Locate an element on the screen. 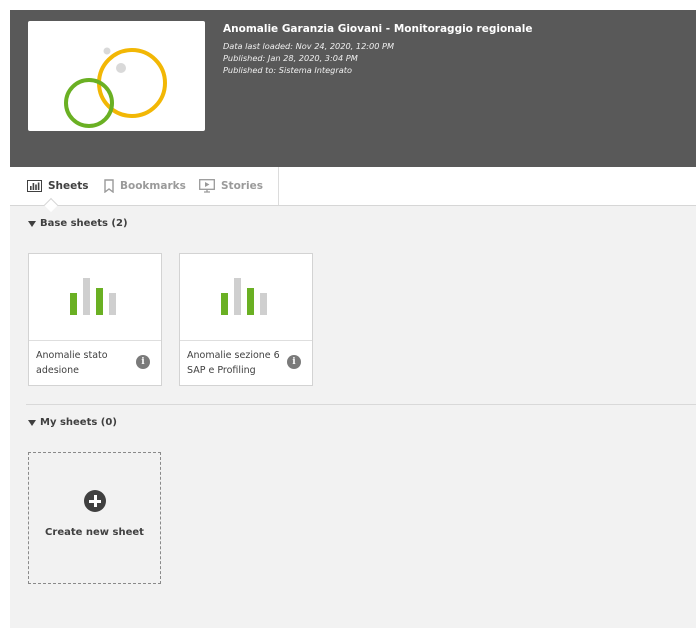 The height and width of the screenshot is (628, 696). plus-icon is located at coordinates (95, 501).